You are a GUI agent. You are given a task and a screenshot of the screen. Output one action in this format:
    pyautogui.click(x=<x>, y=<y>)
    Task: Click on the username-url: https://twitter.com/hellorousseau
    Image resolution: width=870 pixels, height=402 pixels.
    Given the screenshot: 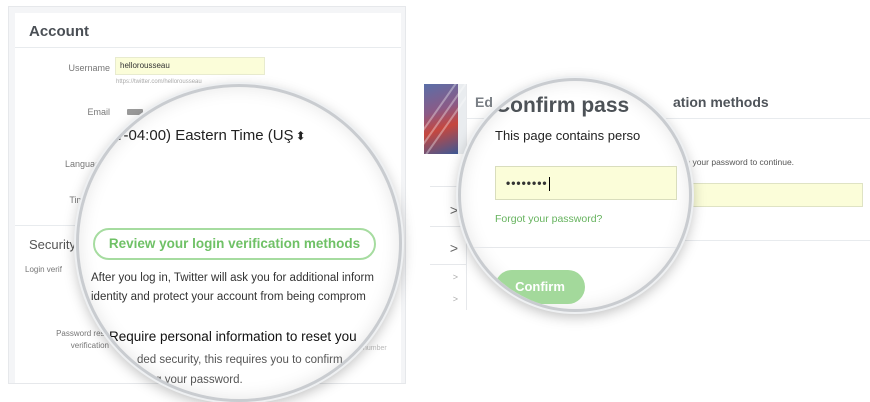 What is the action you would take?
    pyautogui.click(x=159, y=82)
    